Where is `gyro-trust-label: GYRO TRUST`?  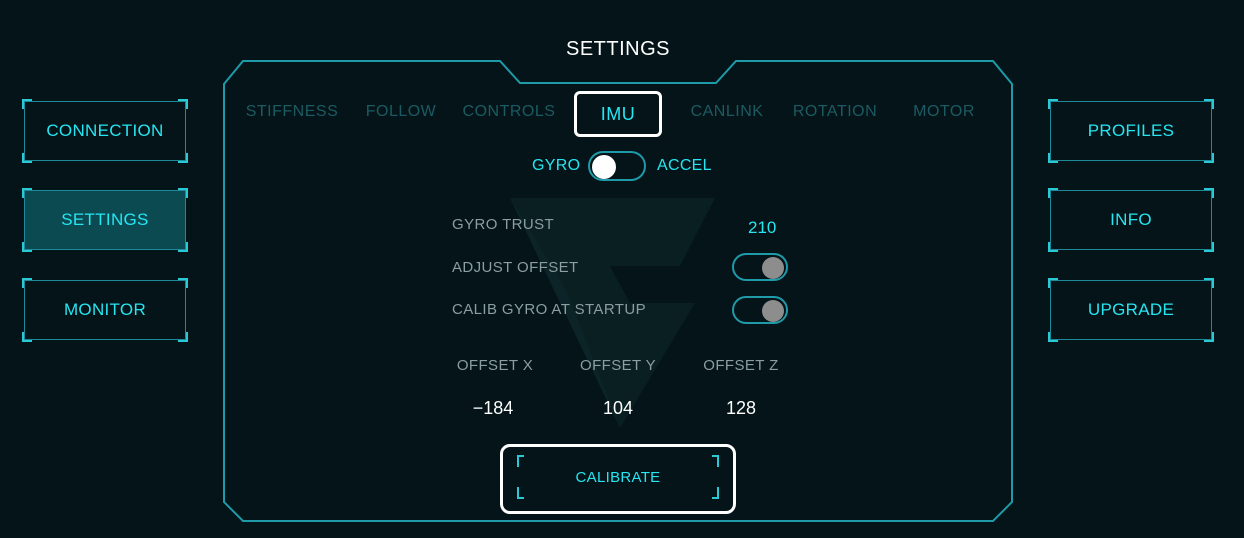
gyro-trust-label: GYRO TRUST is located at coordinates (503, 224).